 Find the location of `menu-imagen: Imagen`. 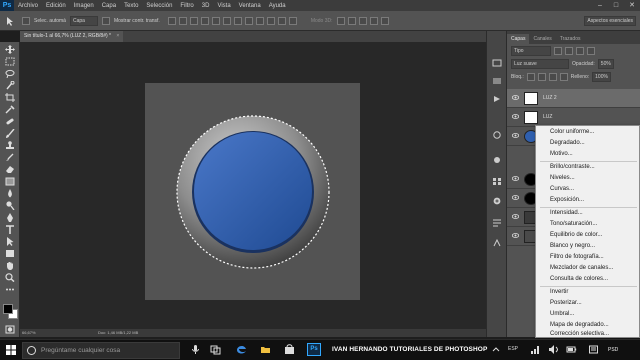

menu-imagen: Imagen is located at coordinates (84, 6).